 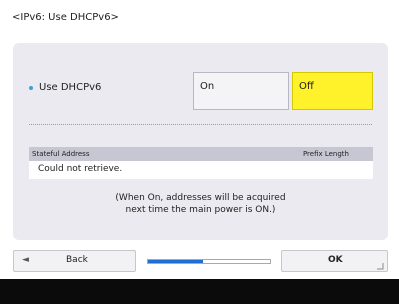 I want to click on ok-button: OK, so click(x=334, y=261).